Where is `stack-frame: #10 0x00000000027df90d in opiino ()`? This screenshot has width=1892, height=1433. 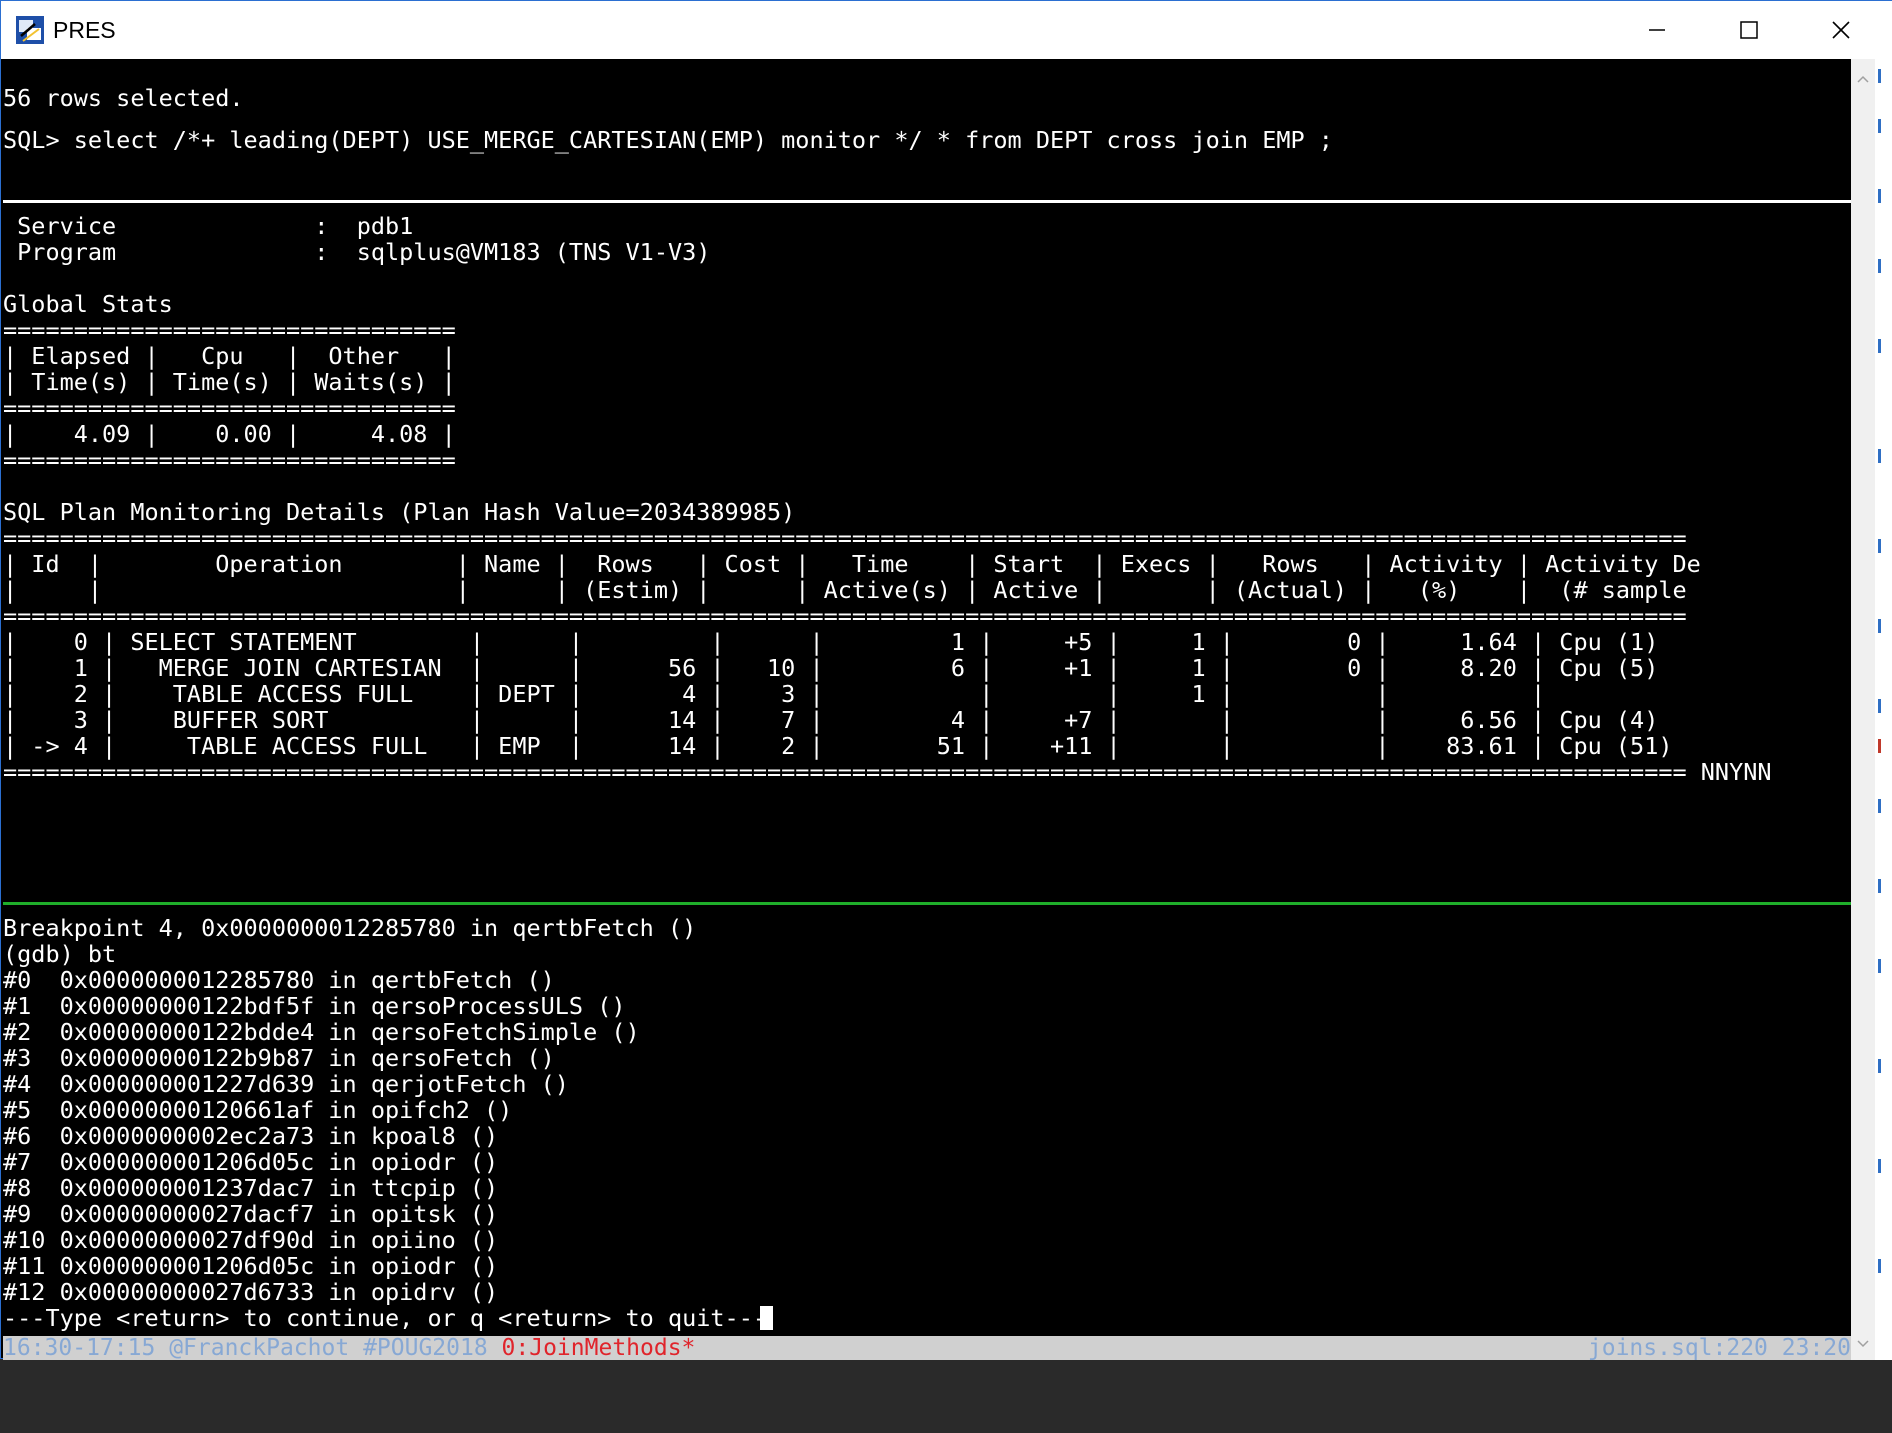 stack-frame: #10 0x00000000027df90d in opiino () is located at coordinates (251, 1240).